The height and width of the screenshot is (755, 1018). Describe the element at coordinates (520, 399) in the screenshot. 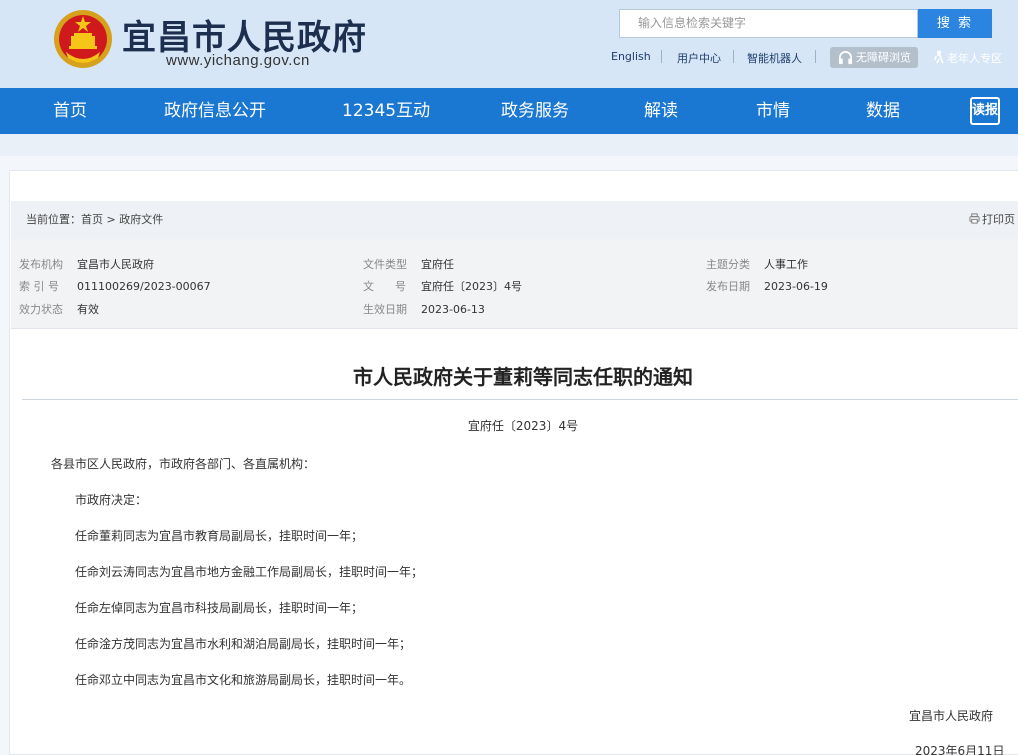

I see `title-divider` at that location.